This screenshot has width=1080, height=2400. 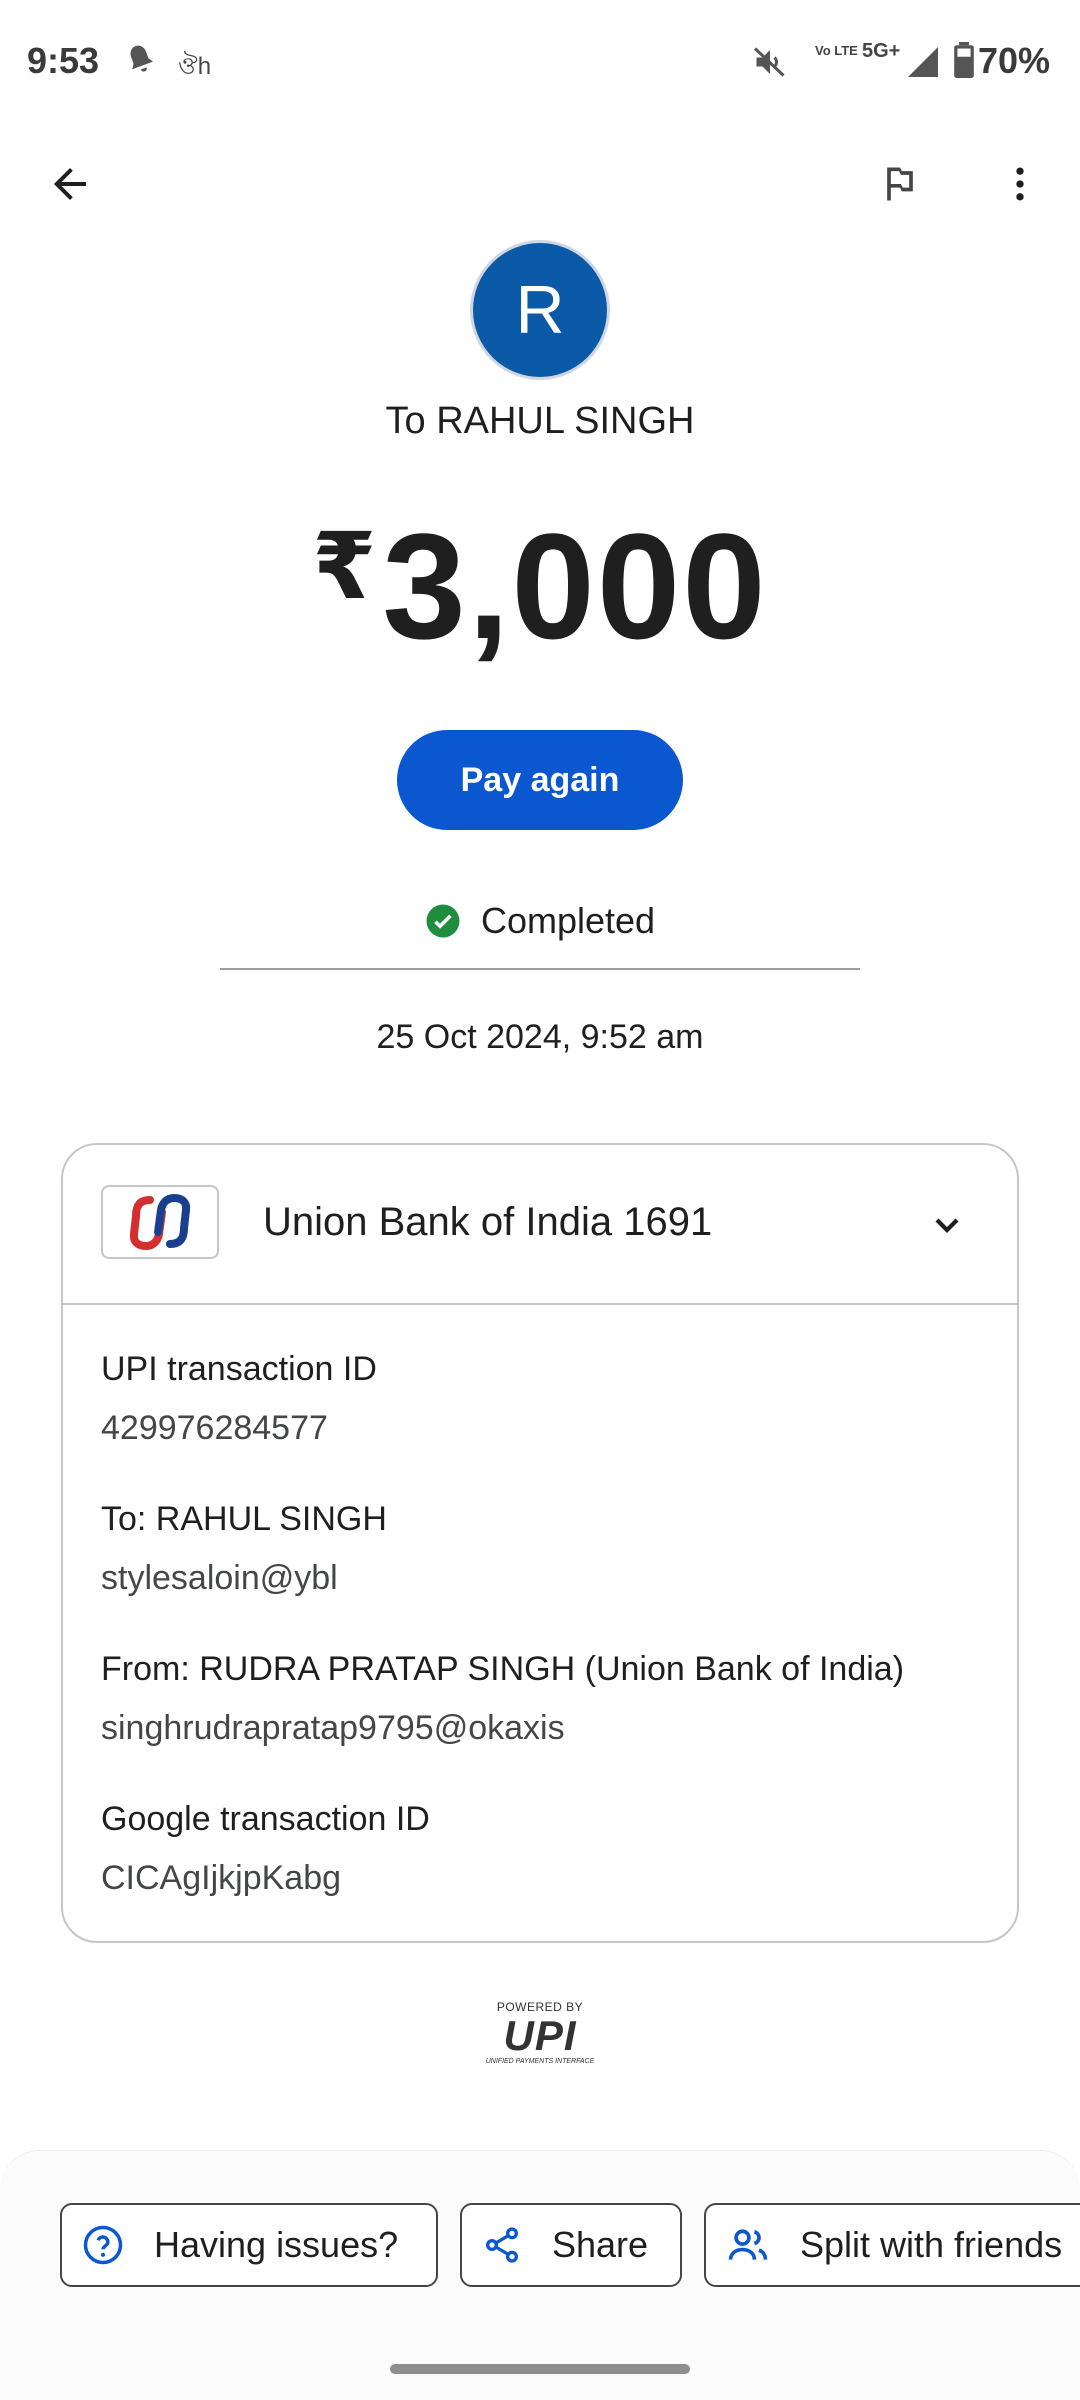 What do you see at coordinates (881, 51) in the screenshot?
I see `network-type: 5G+` at bounding box center [881, 51].